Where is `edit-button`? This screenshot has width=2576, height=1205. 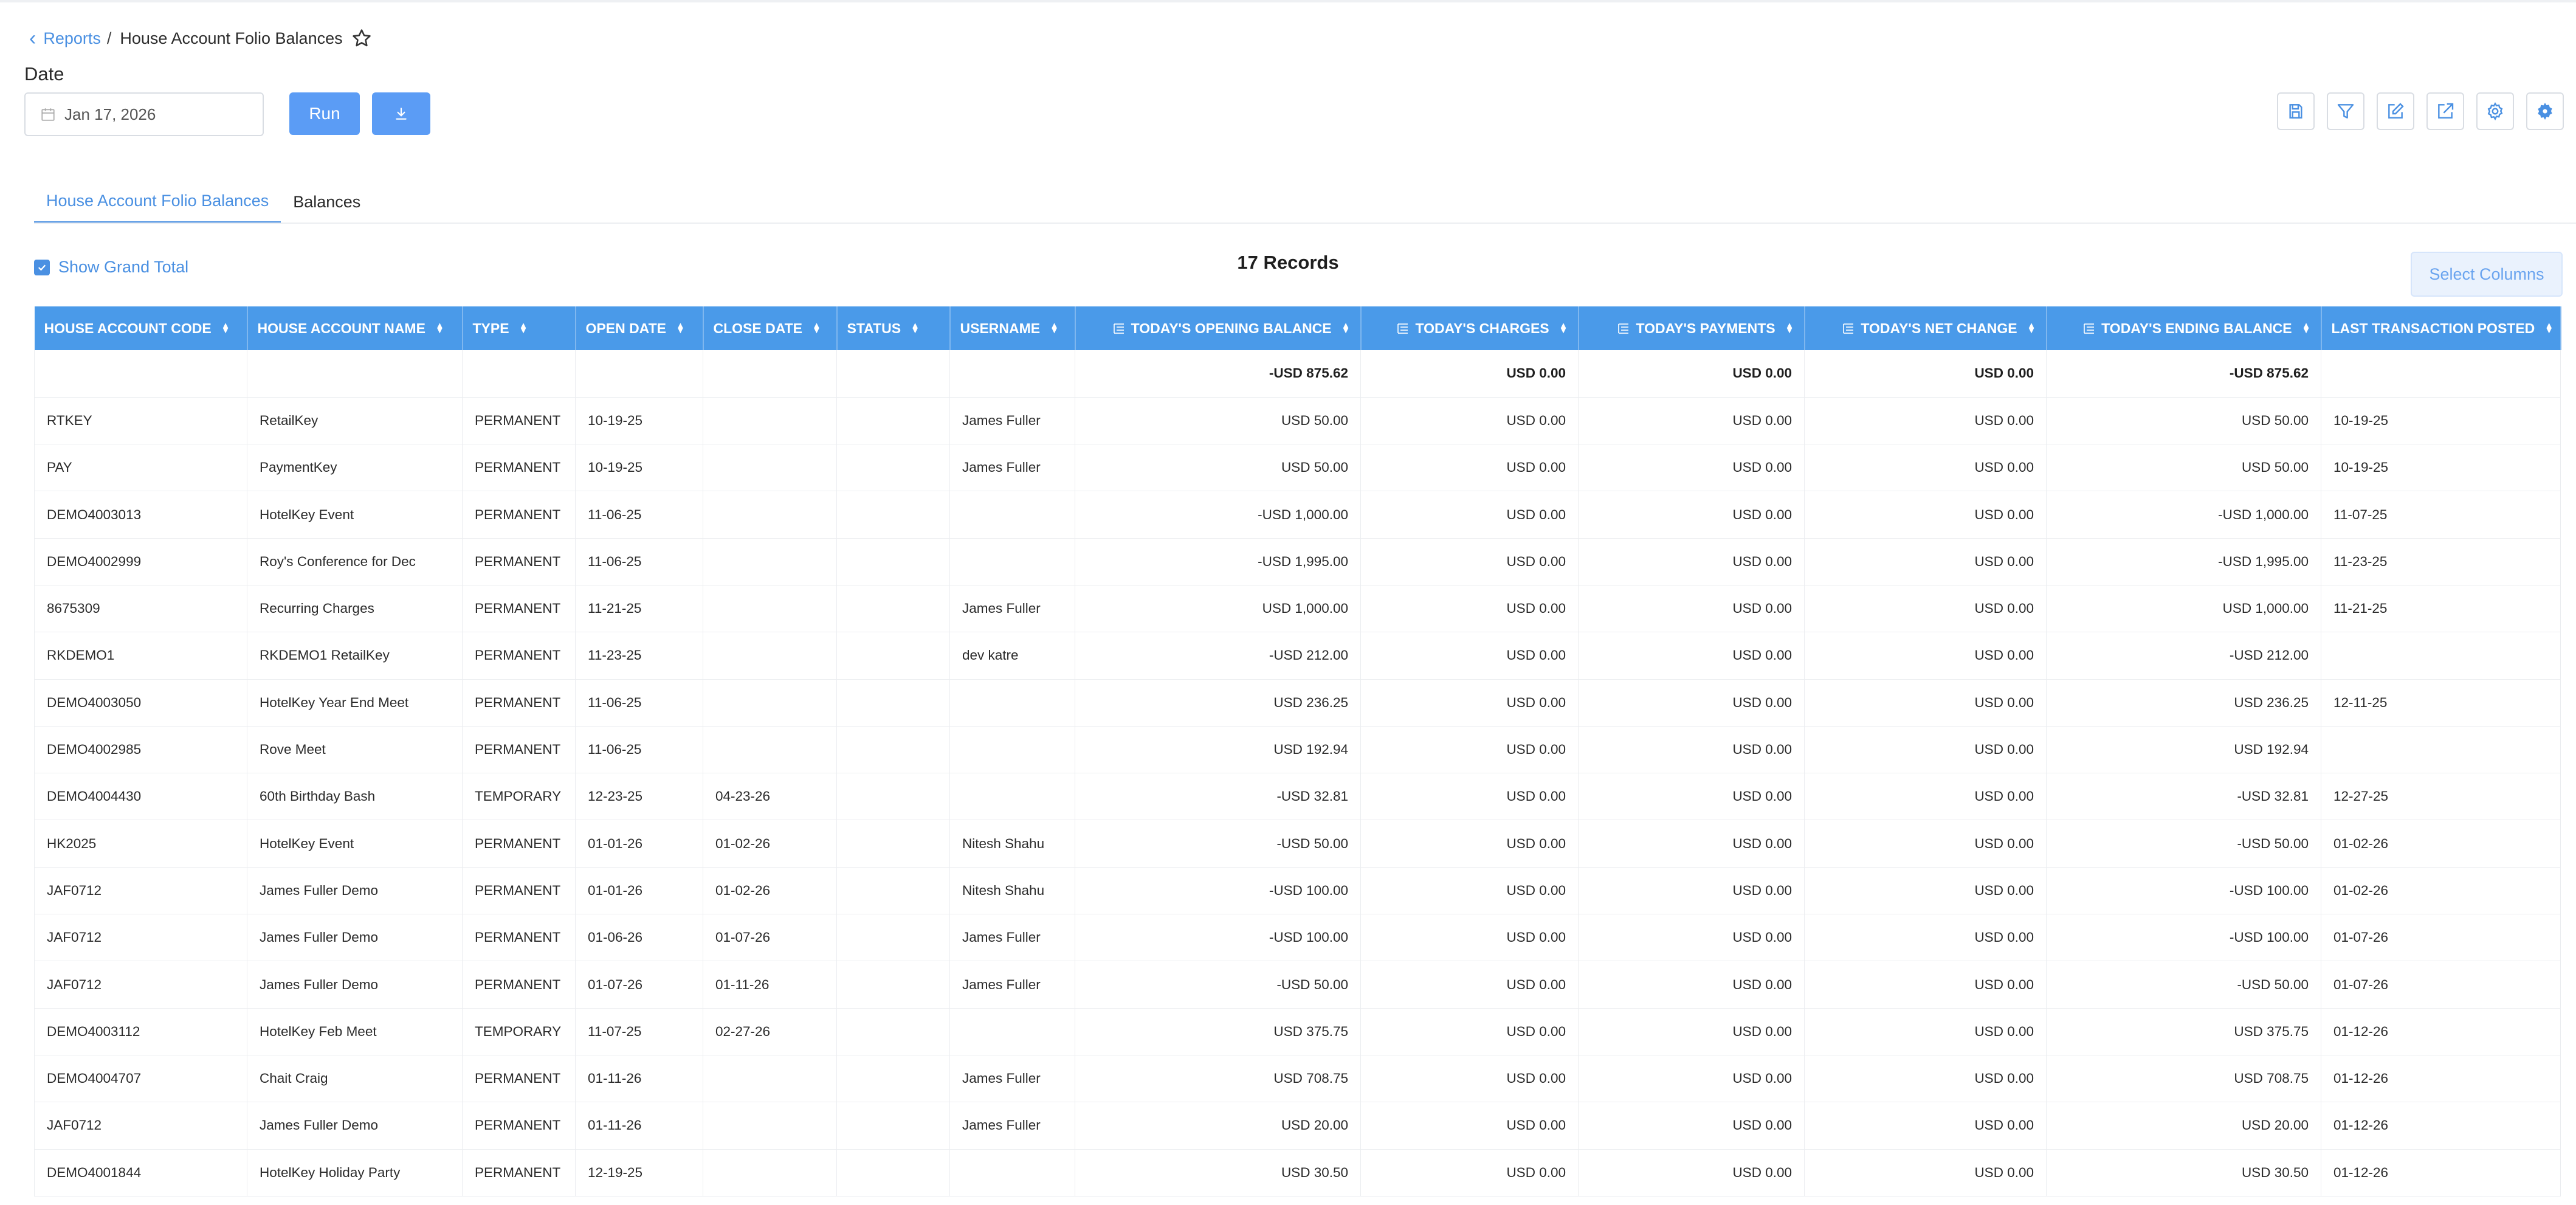 edit-button is located at coordinates (2395, 111).